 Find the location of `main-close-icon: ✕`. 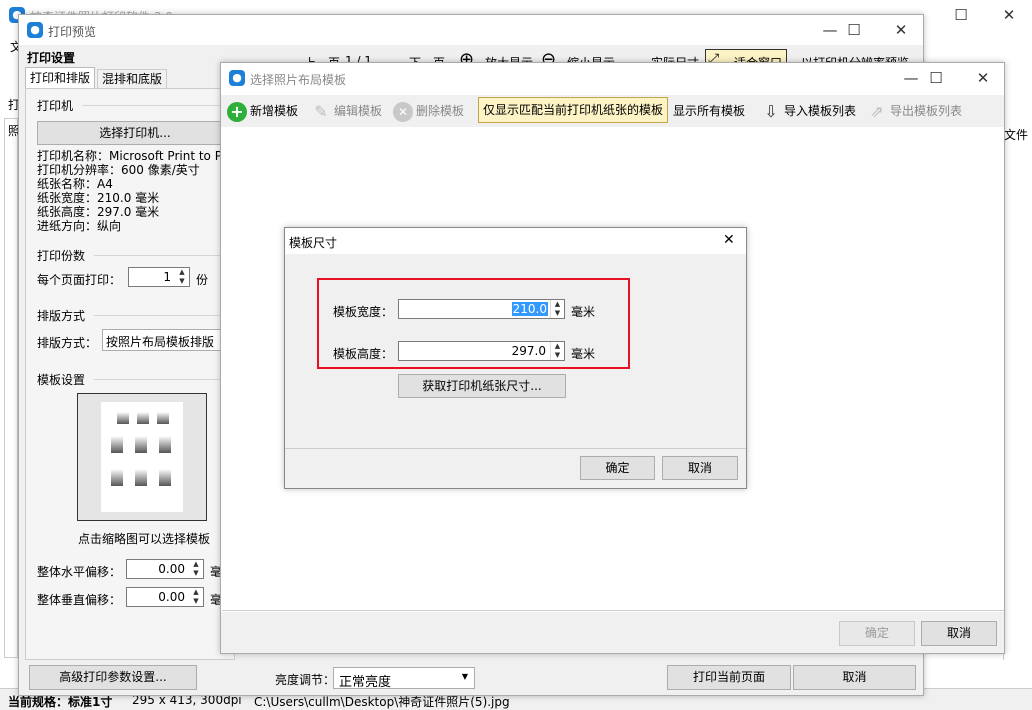

main-close-icon: ✕ is located at coordinates (1009, 15).